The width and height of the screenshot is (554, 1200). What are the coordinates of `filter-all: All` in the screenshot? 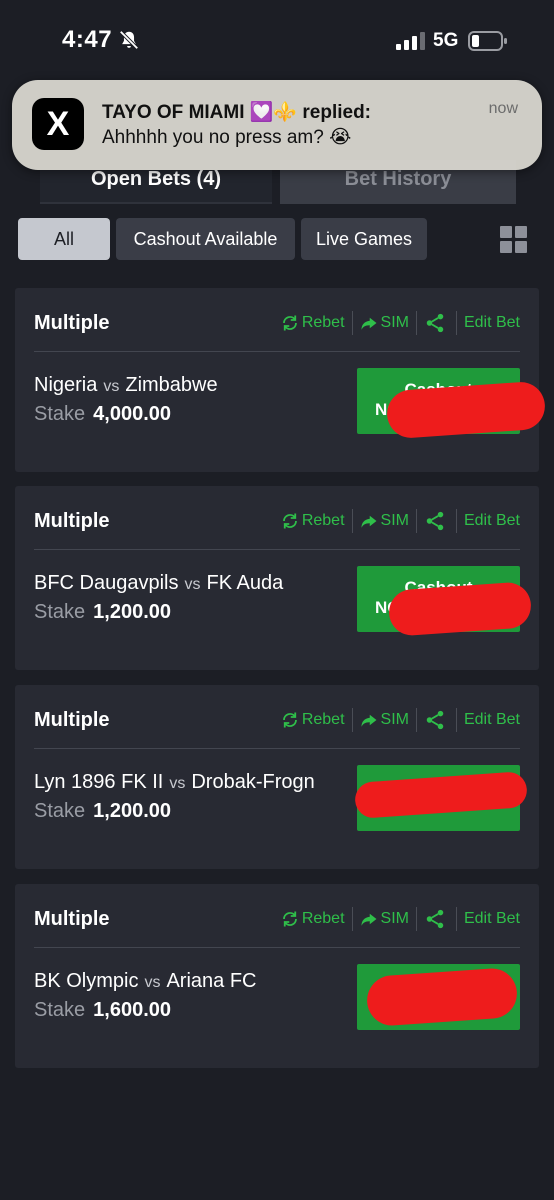 It's located at (64, 239).